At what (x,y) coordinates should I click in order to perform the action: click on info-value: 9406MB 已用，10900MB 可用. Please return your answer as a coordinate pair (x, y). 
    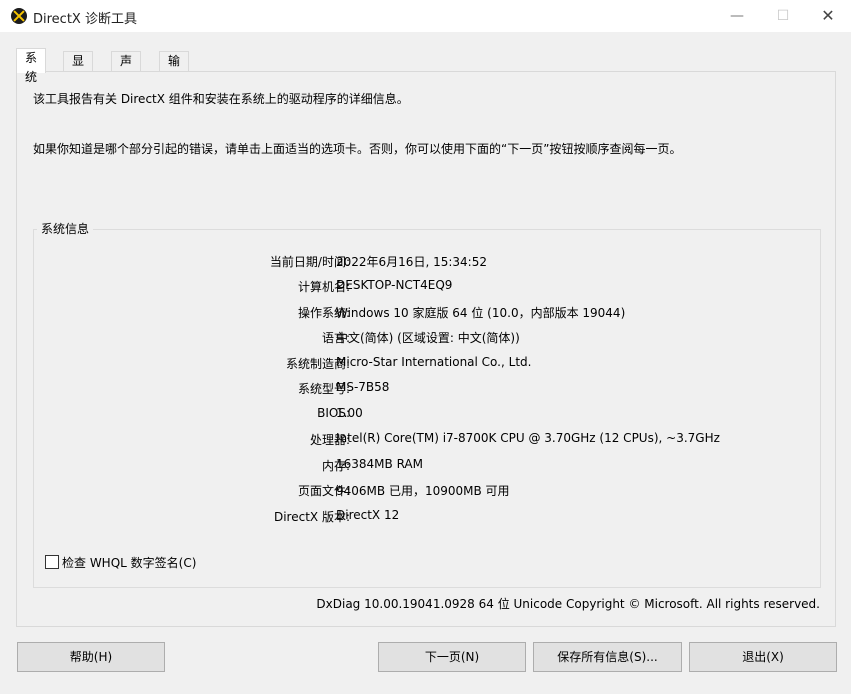
    Looking at the image, I should click on (423, 491).